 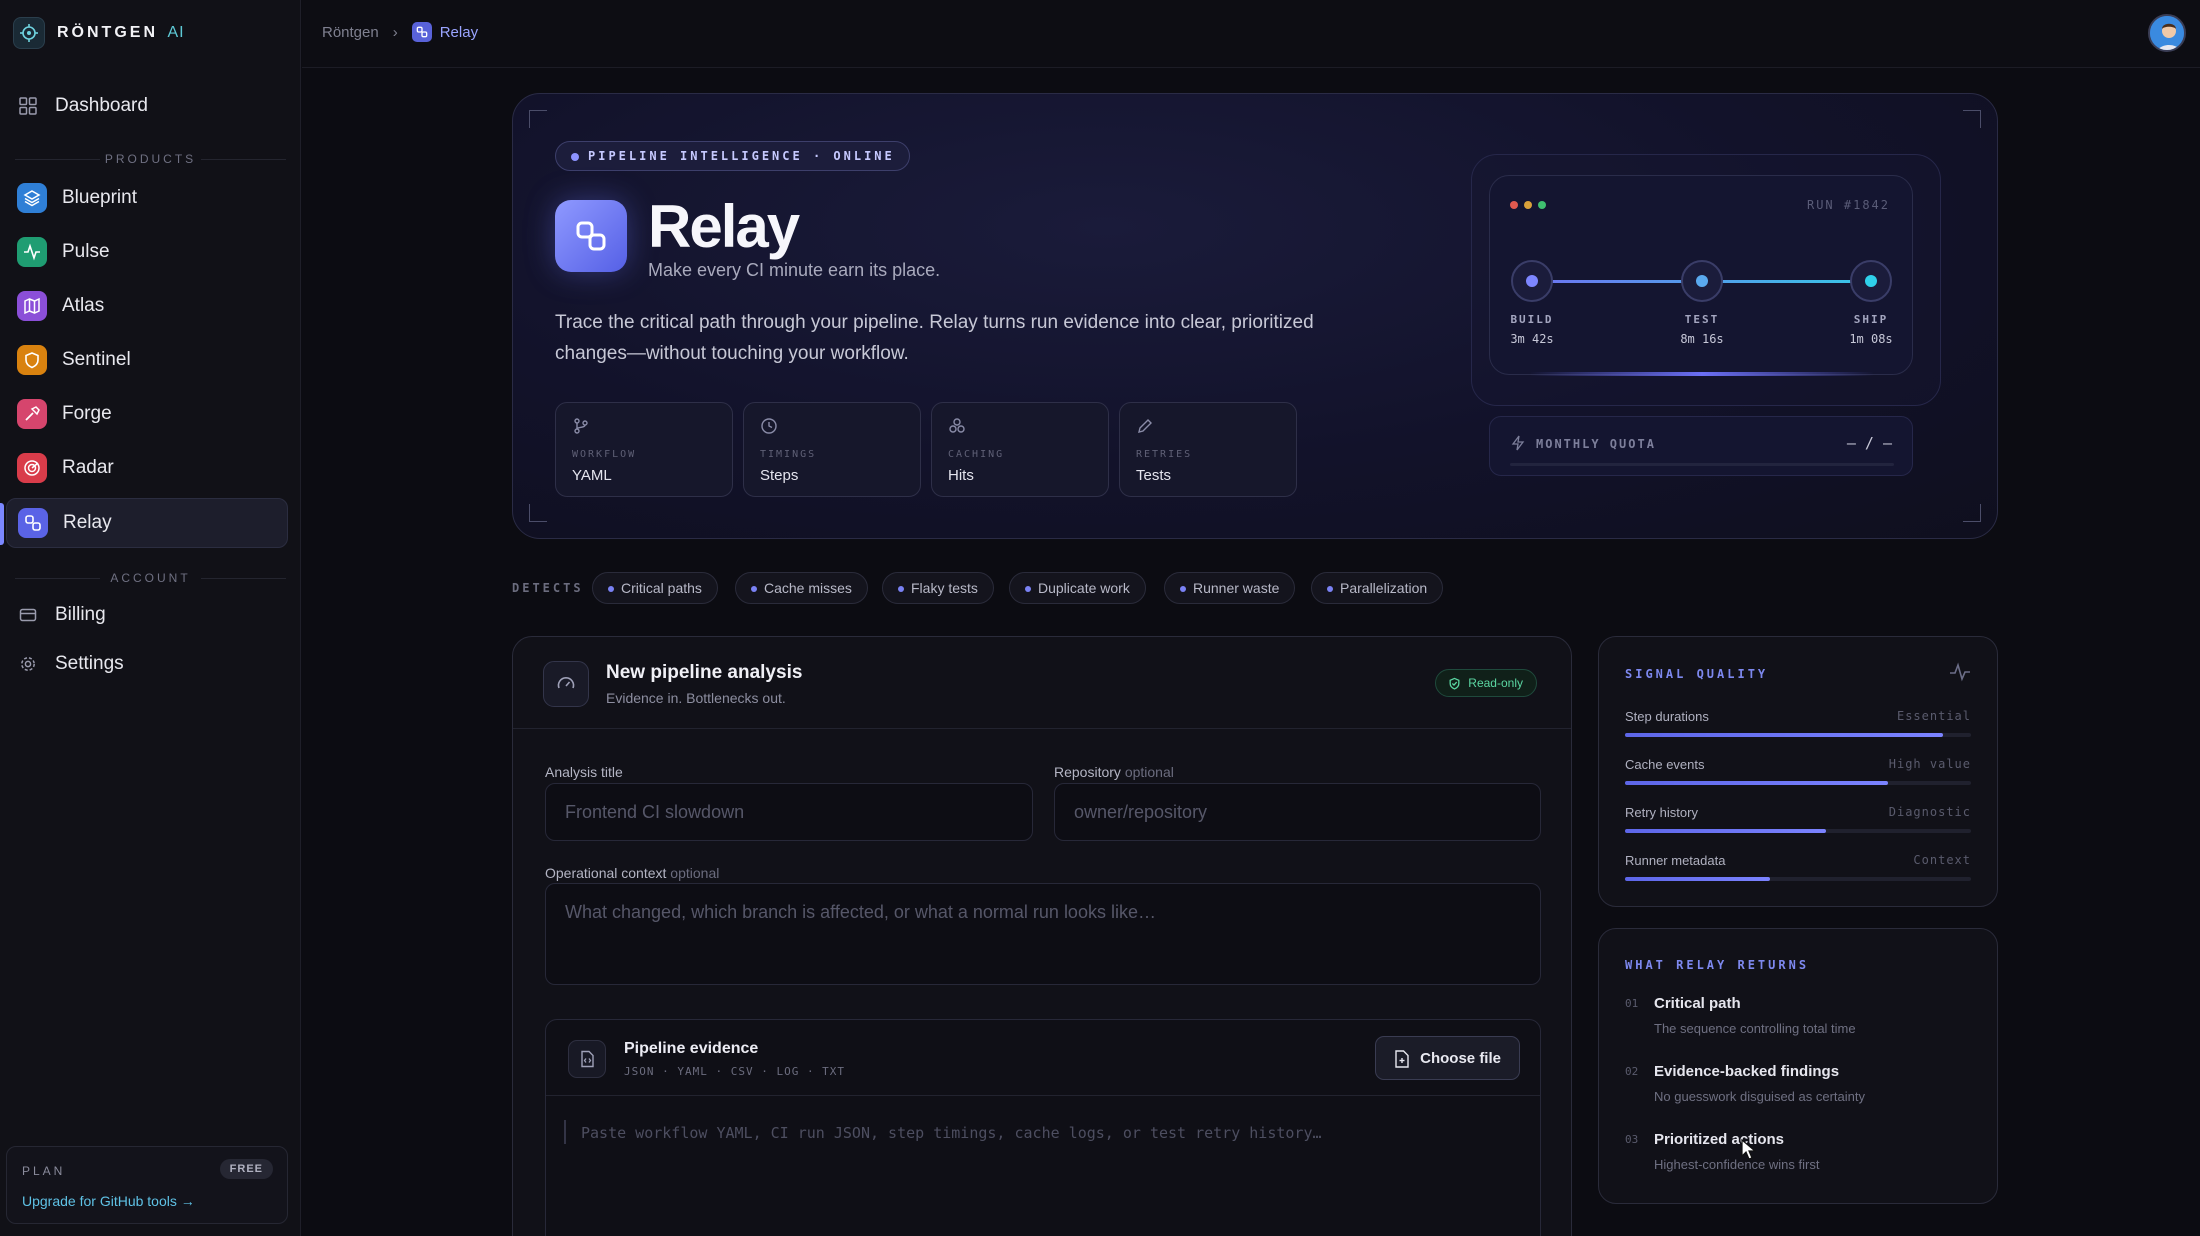 What do you see at coordinates (147, 523) in the screenshot?
I see `sidebar-item-relay: Relay` at bounding box center [147, 523].